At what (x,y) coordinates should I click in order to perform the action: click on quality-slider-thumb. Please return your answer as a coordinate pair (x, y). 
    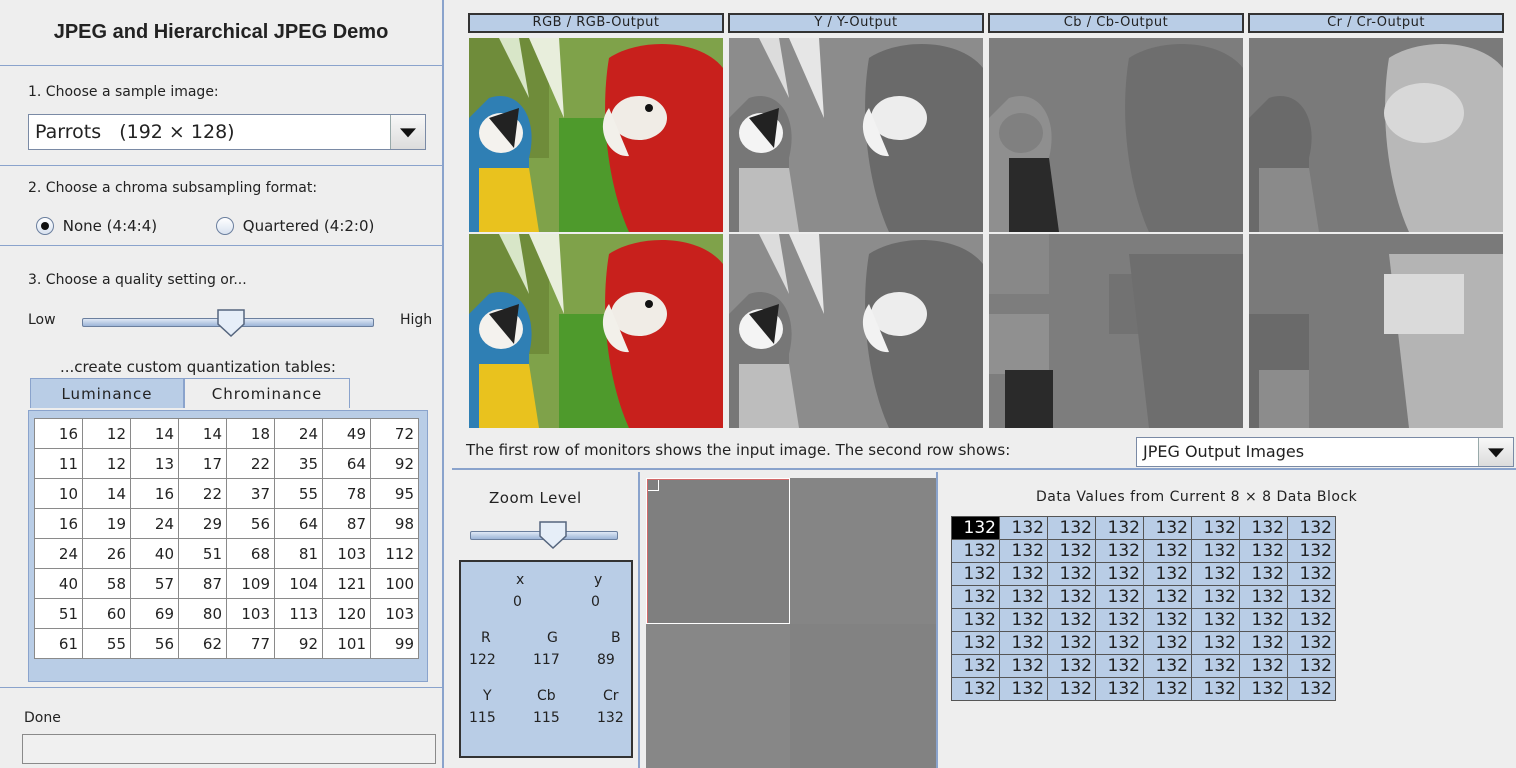
    Looking at the image, I should click on (231, 323).